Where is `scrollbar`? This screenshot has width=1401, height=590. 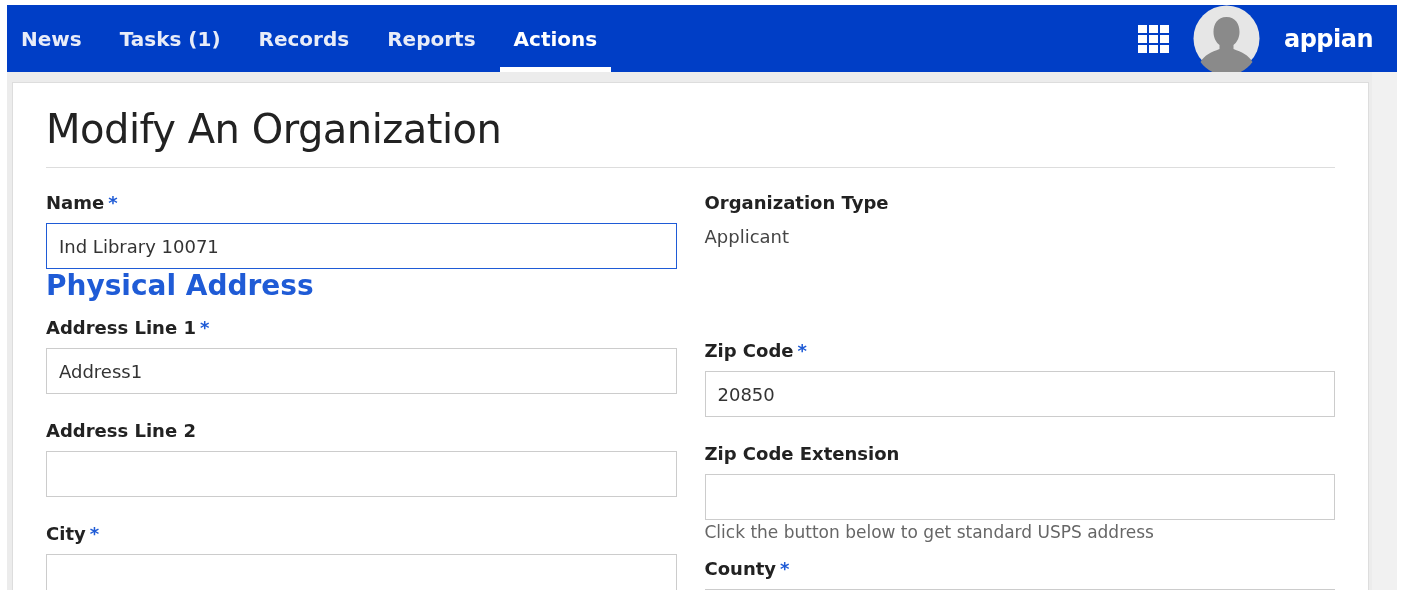 scrollbar is located at coordinates (1384, 331).